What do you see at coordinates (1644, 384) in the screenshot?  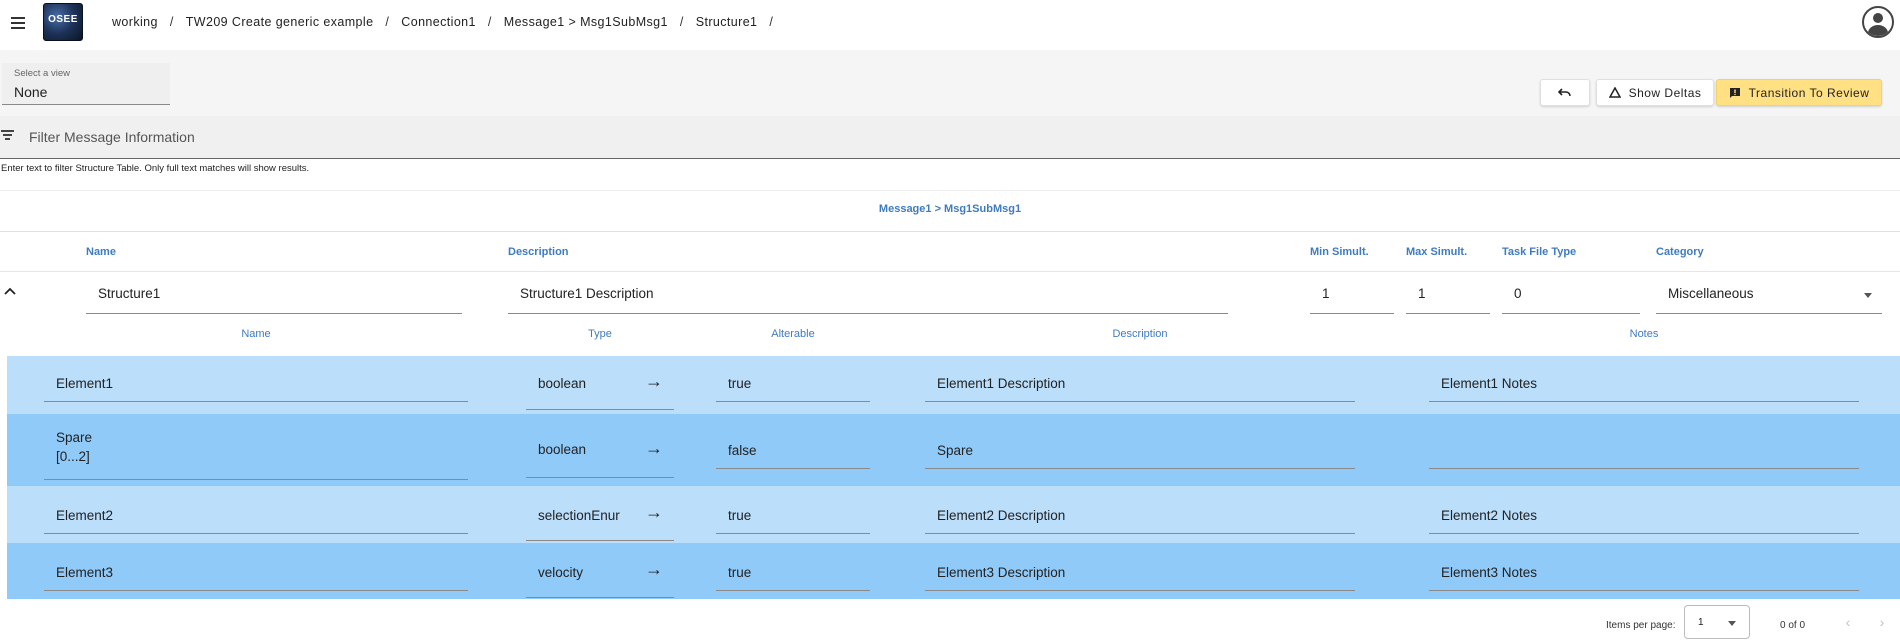 I see `element-notes-field: Element1 Notes` at bounding box center [1644, 384].